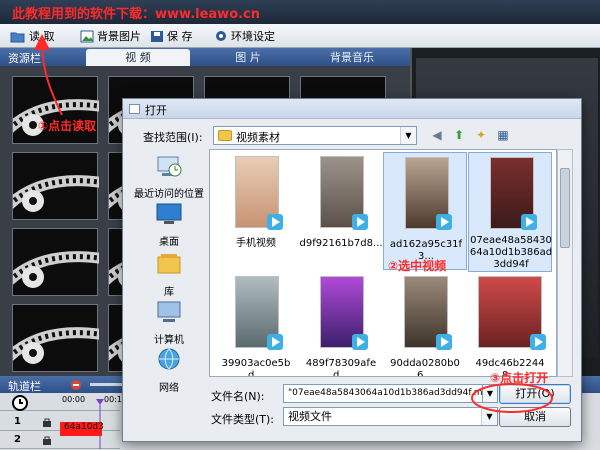 This screenshot has height=450, width=600. What do you see at coordinates (17, 421) in the screenshot?
I see `track-number-1: 1` at bounding box center [17, 421].